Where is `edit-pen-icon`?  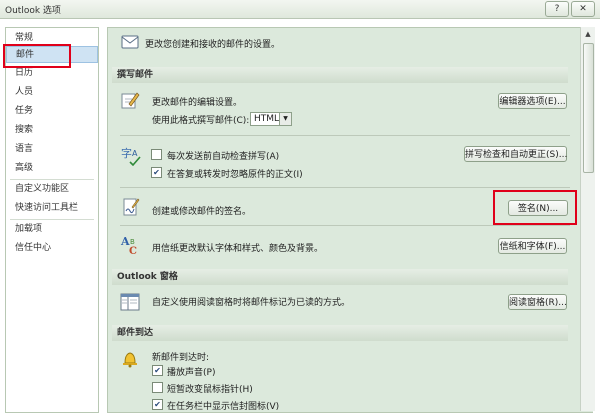
edit-pen-icon is located at coordinates (130, 100).